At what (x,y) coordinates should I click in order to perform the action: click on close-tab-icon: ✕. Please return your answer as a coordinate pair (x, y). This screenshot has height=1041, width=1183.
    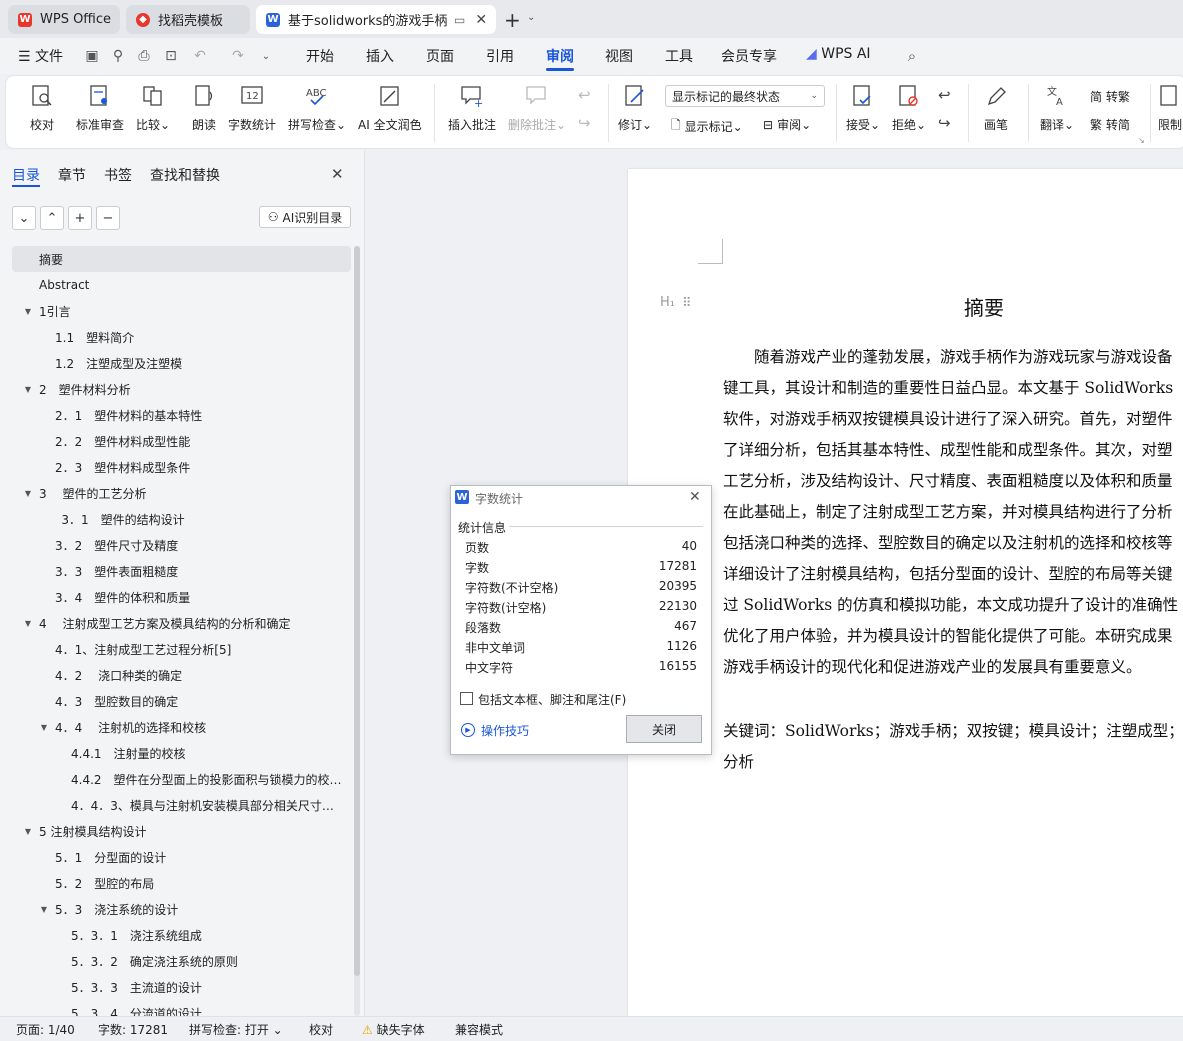
    Looking at the image, I should click on (481, 20).